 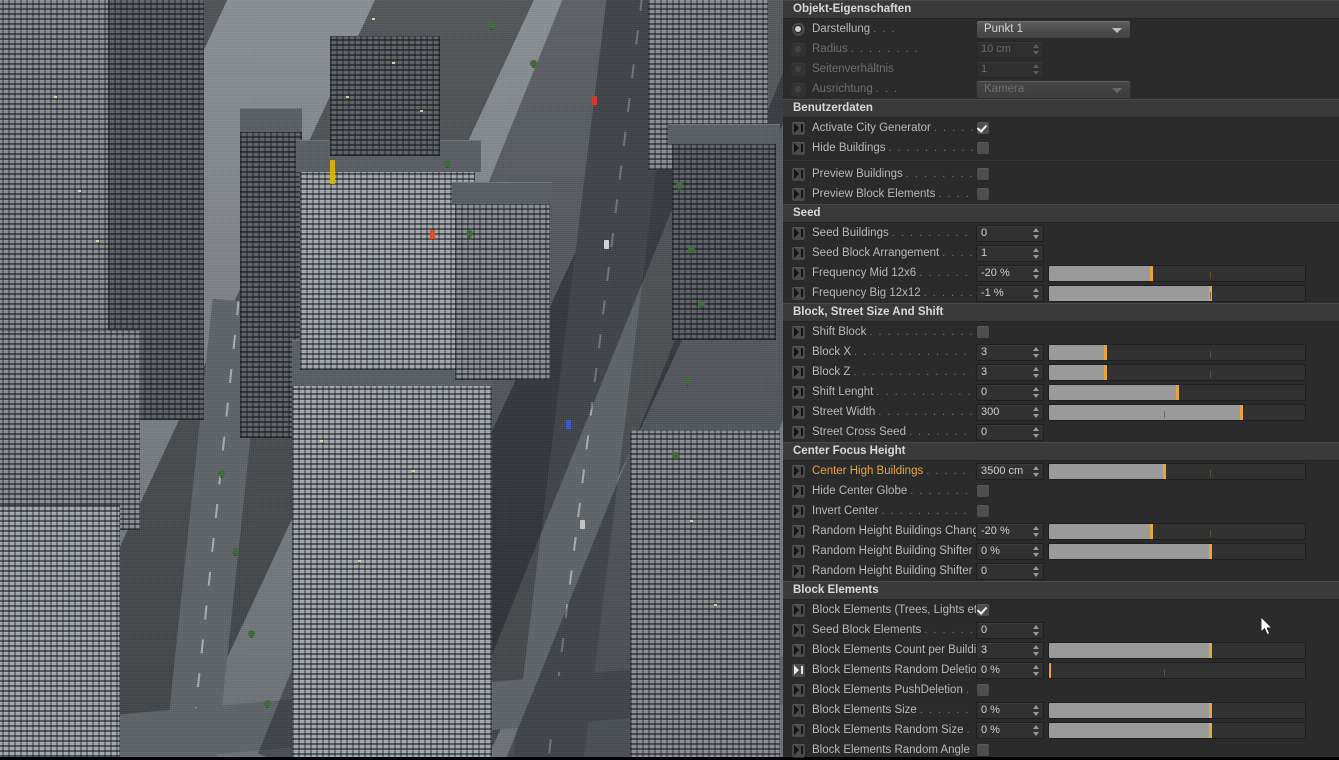 What do you see at coordinates (983, 128) in the screenshot?
I see `checkbox-activate-city-generator` at bounding box center [983, 128].